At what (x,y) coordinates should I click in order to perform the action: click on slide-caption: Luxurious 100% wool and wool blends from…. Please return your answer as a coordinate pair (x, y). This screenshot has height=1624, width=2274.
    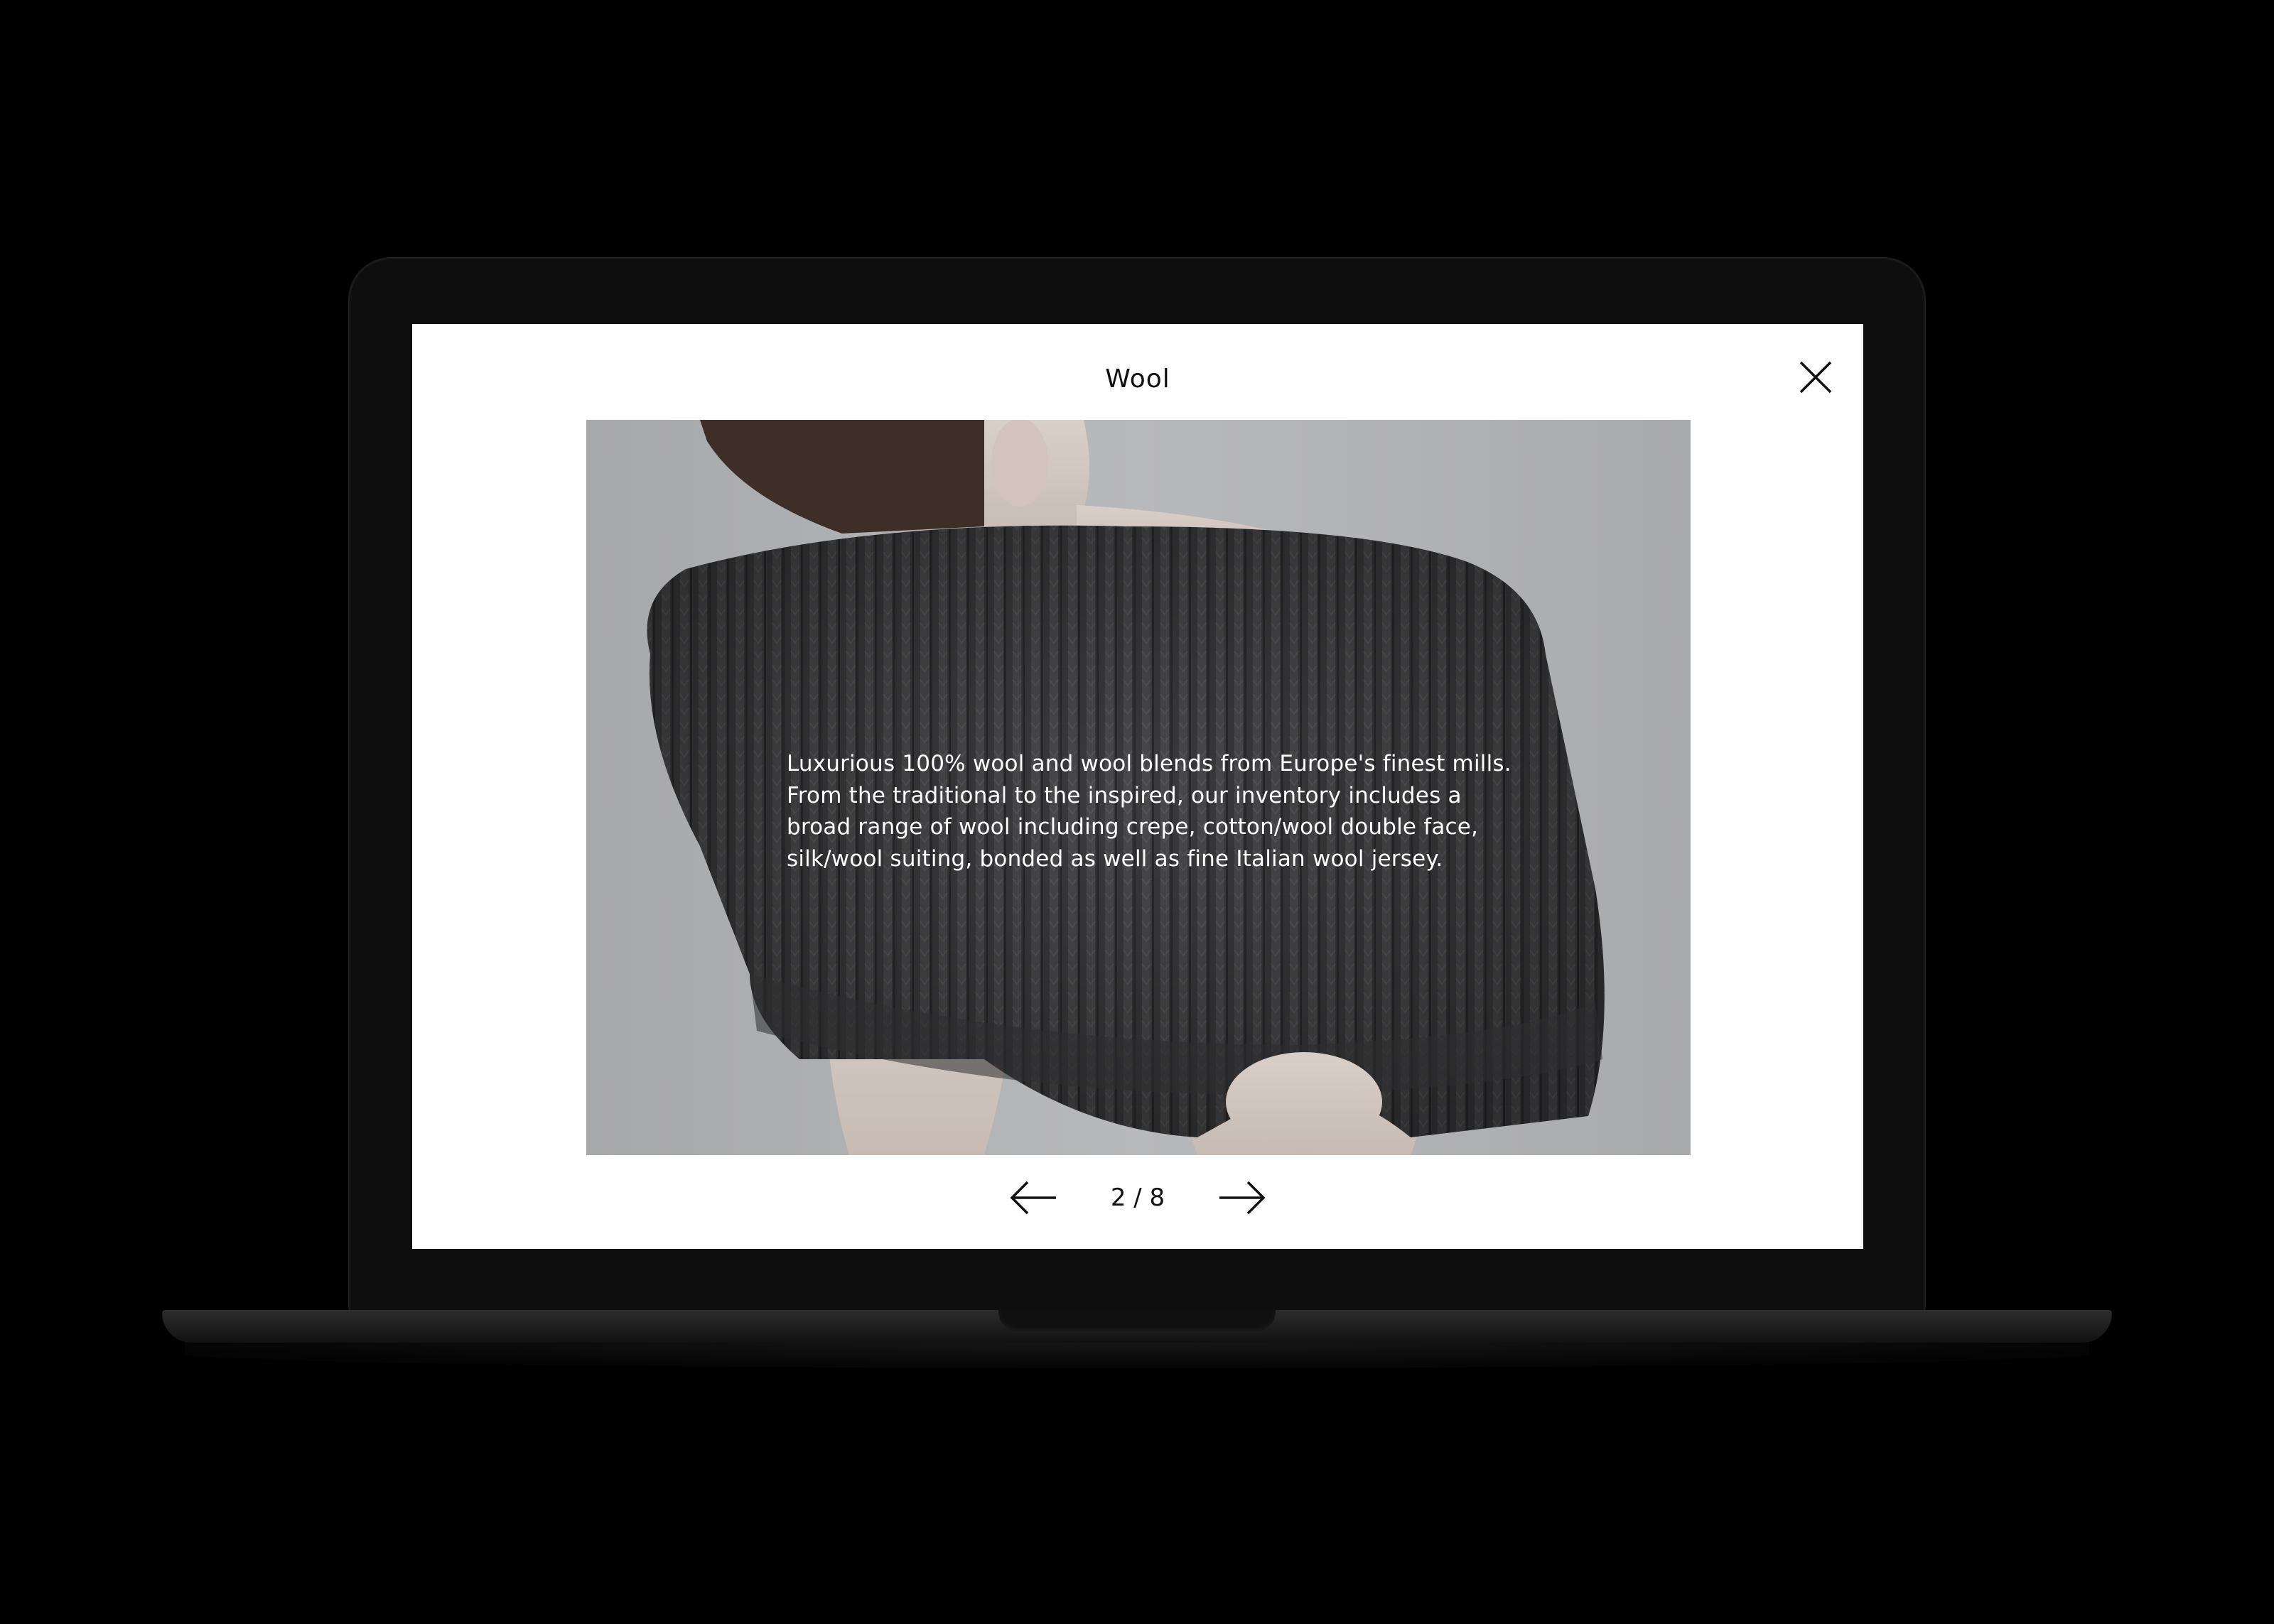
    Looking at the image, I should click on (1149, 812).